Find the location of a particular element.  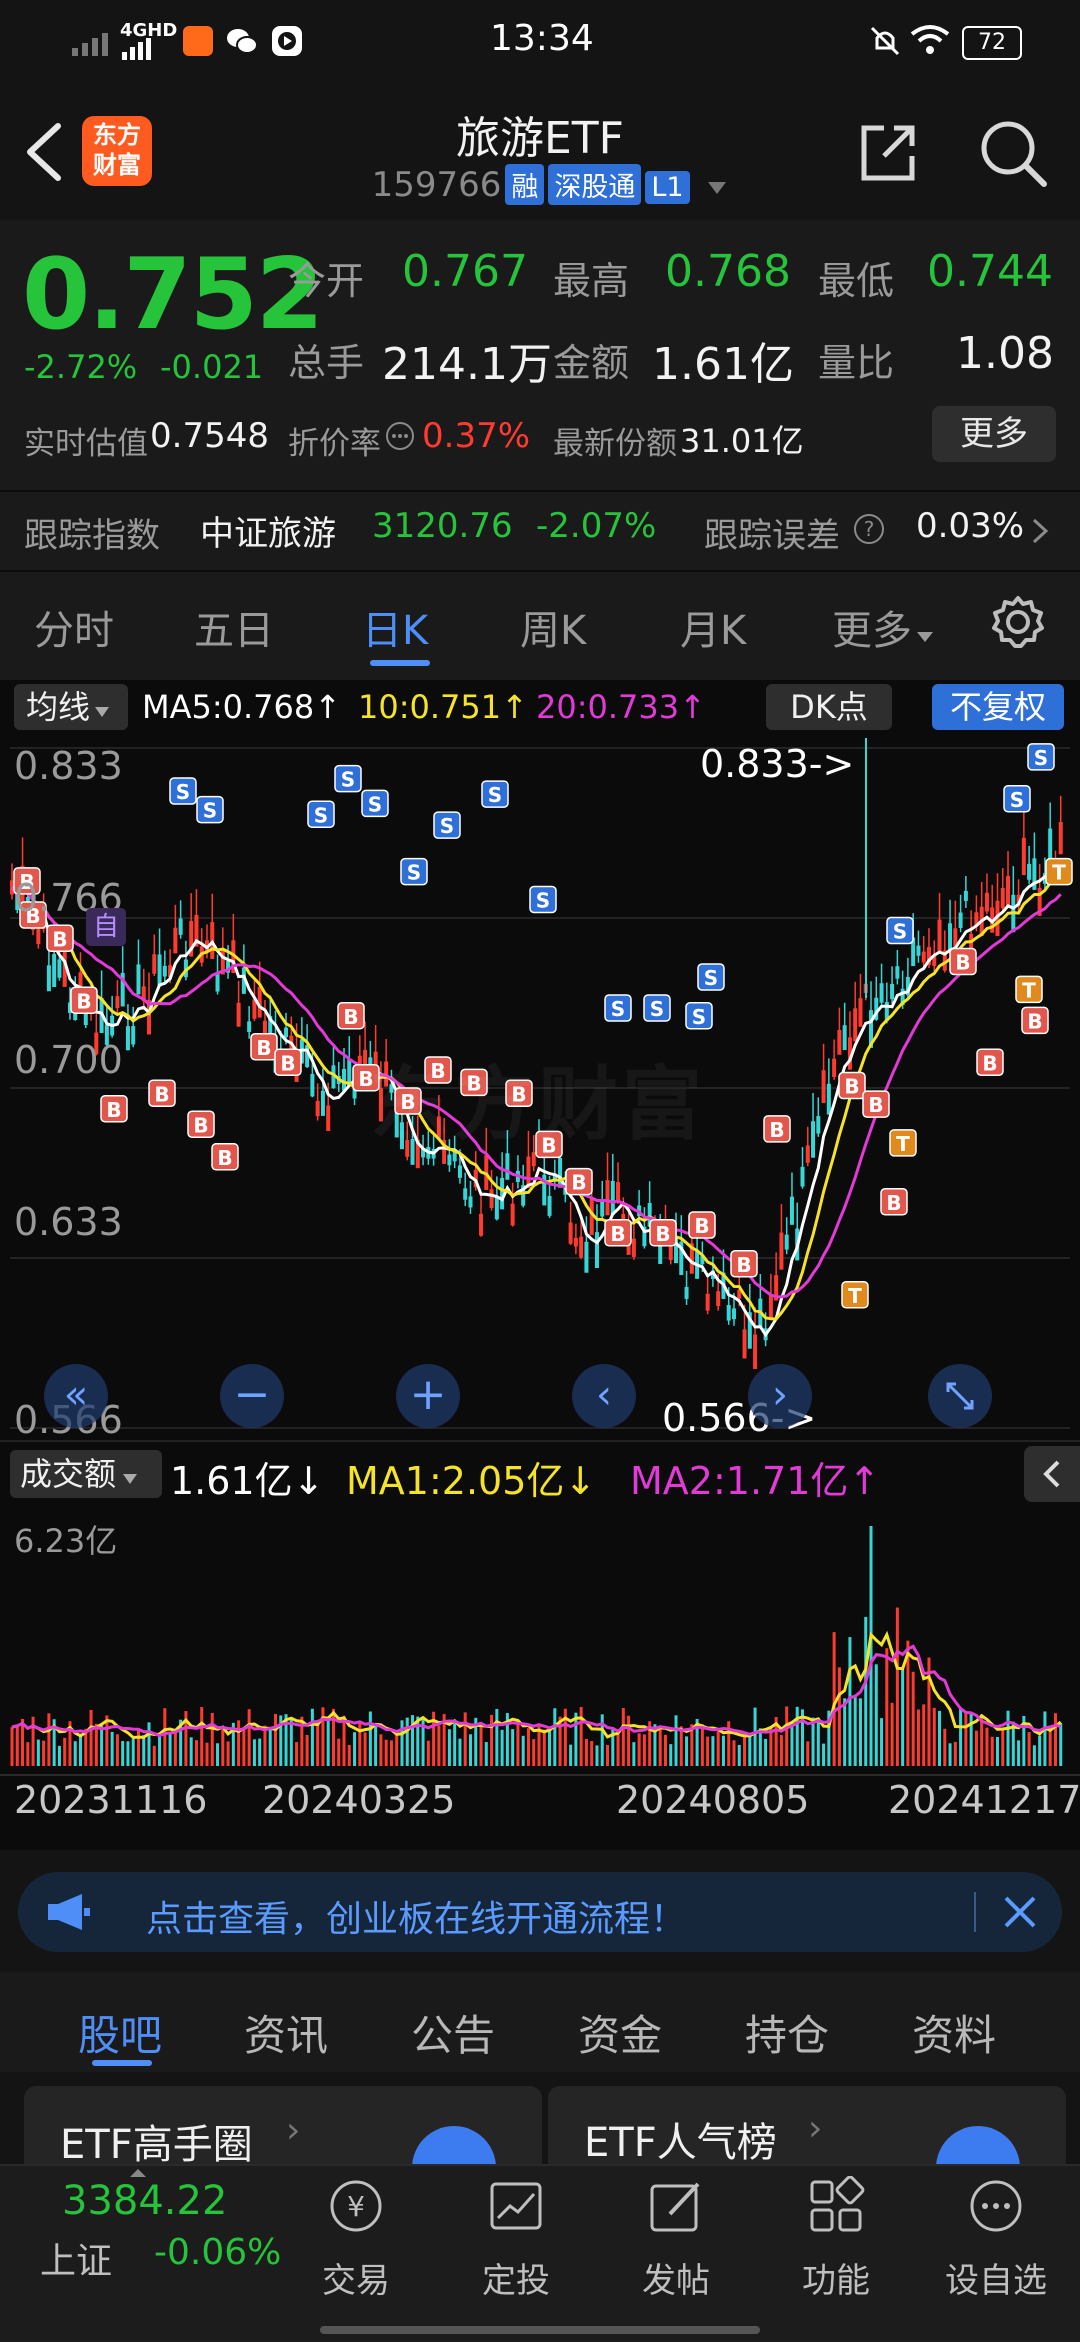

tab-five-day: 五日 is located at coordinates (234, 627).